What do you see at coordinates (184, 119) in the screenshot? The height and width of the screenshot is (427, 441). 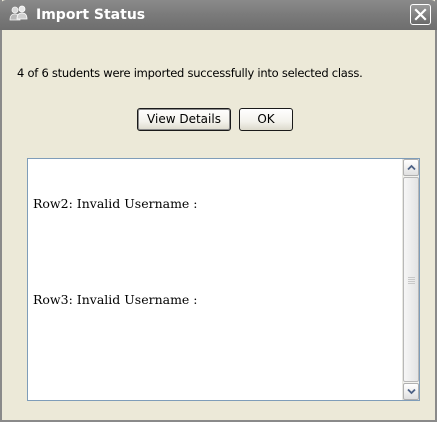 I see `view-details-button: View Details` at bounding box center [184, 119].